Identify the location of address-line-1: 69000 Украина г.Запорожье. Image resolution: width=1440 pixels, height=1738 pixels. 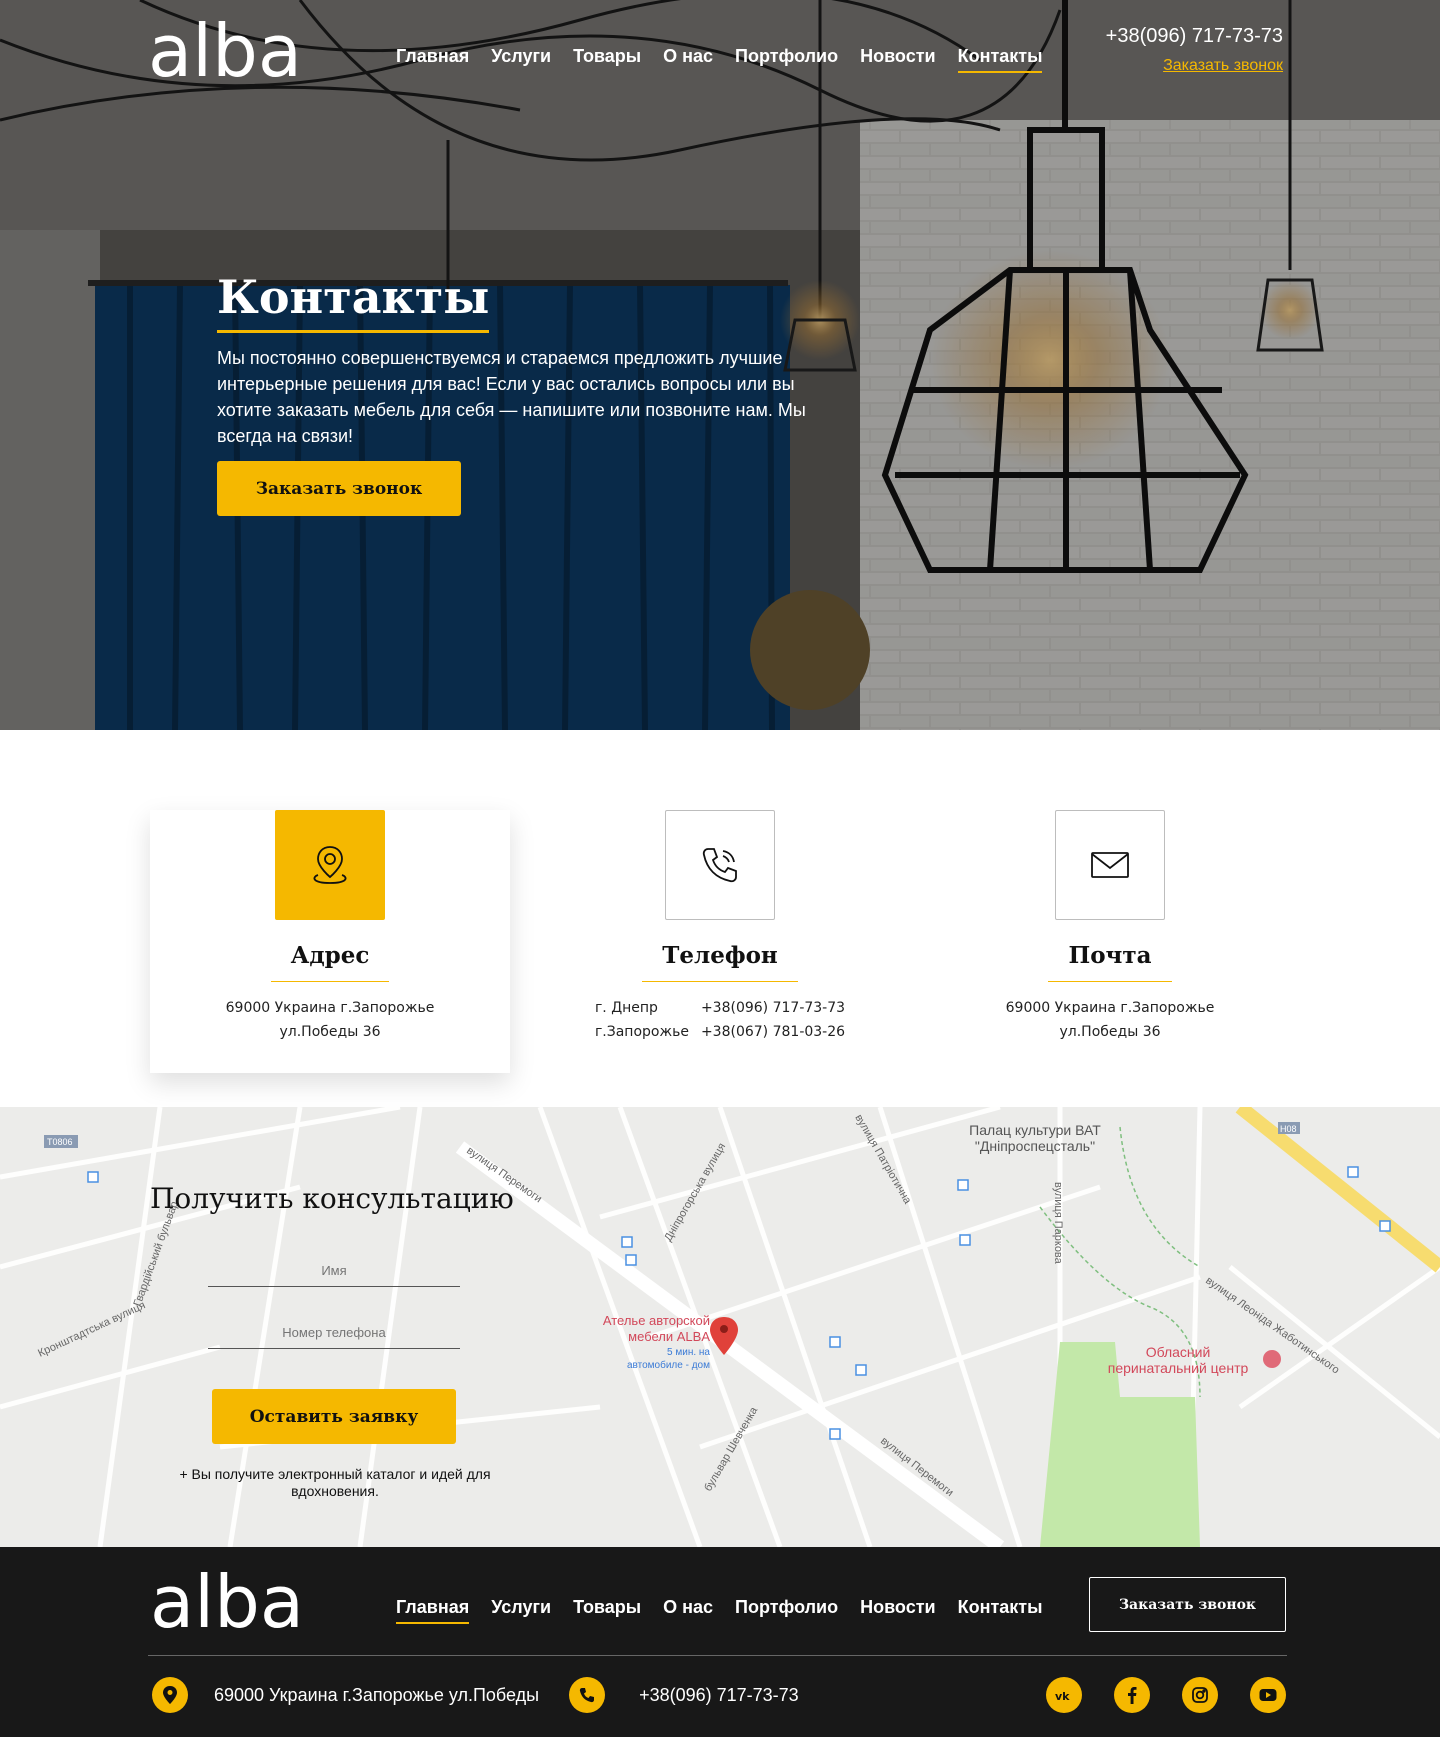
(330, 1008).